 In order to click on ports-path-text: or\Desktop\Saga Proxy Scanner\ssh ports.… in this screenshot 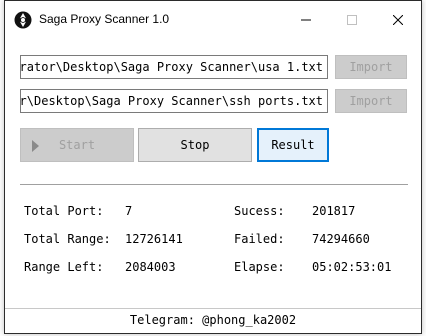, I will do `click(171, 101)`.